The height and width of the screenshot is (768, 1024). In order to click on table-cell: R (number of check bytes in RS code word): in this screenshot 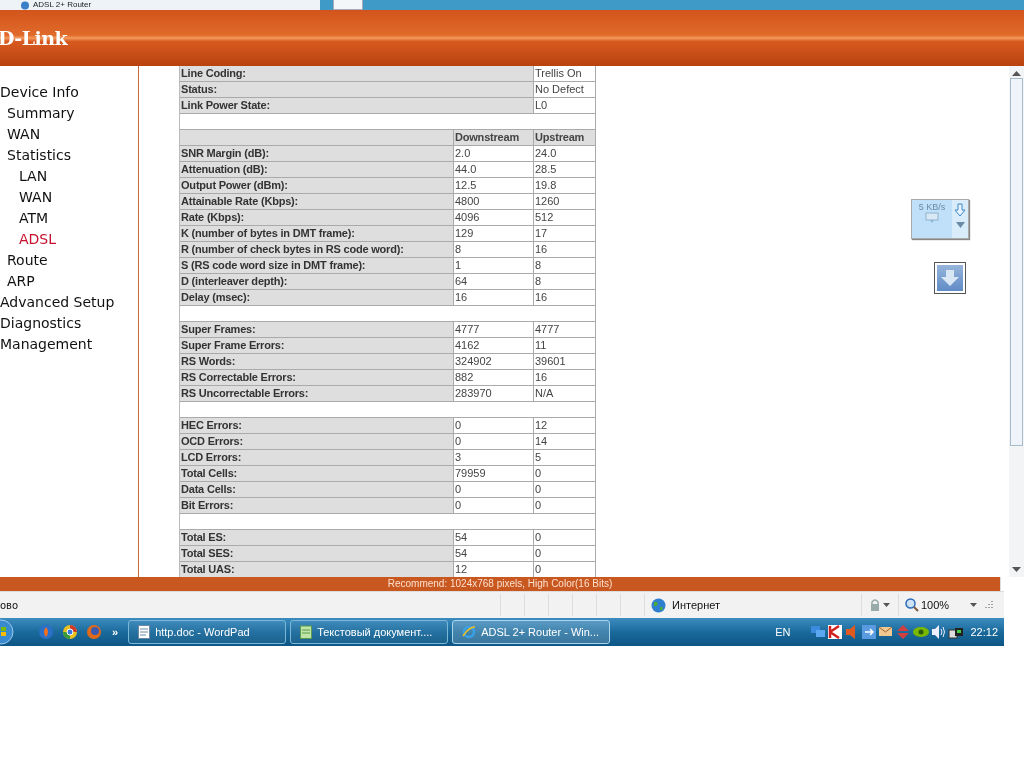, I will do `click(317, 250)`.